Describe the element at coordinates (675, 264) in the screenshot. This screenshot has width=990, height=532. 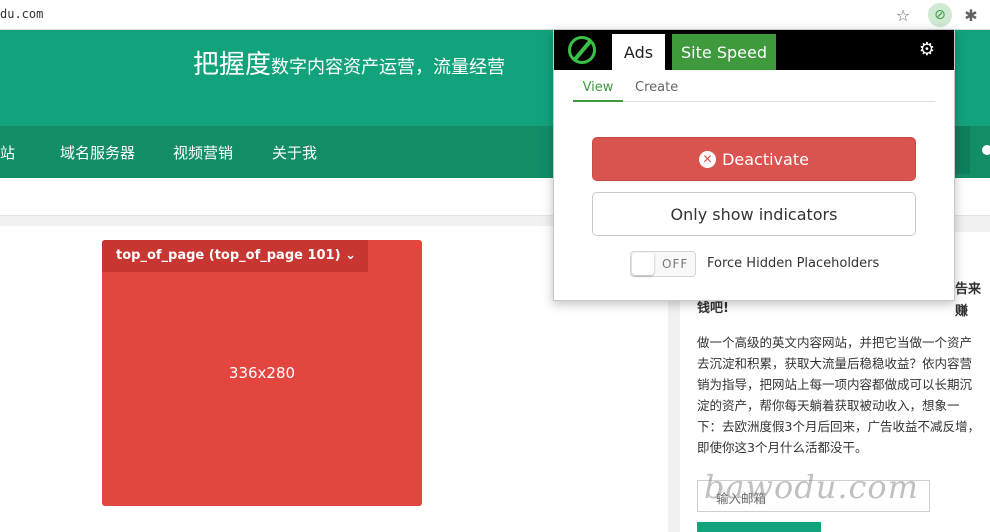
I see `toggle-state: OFF` at that location.